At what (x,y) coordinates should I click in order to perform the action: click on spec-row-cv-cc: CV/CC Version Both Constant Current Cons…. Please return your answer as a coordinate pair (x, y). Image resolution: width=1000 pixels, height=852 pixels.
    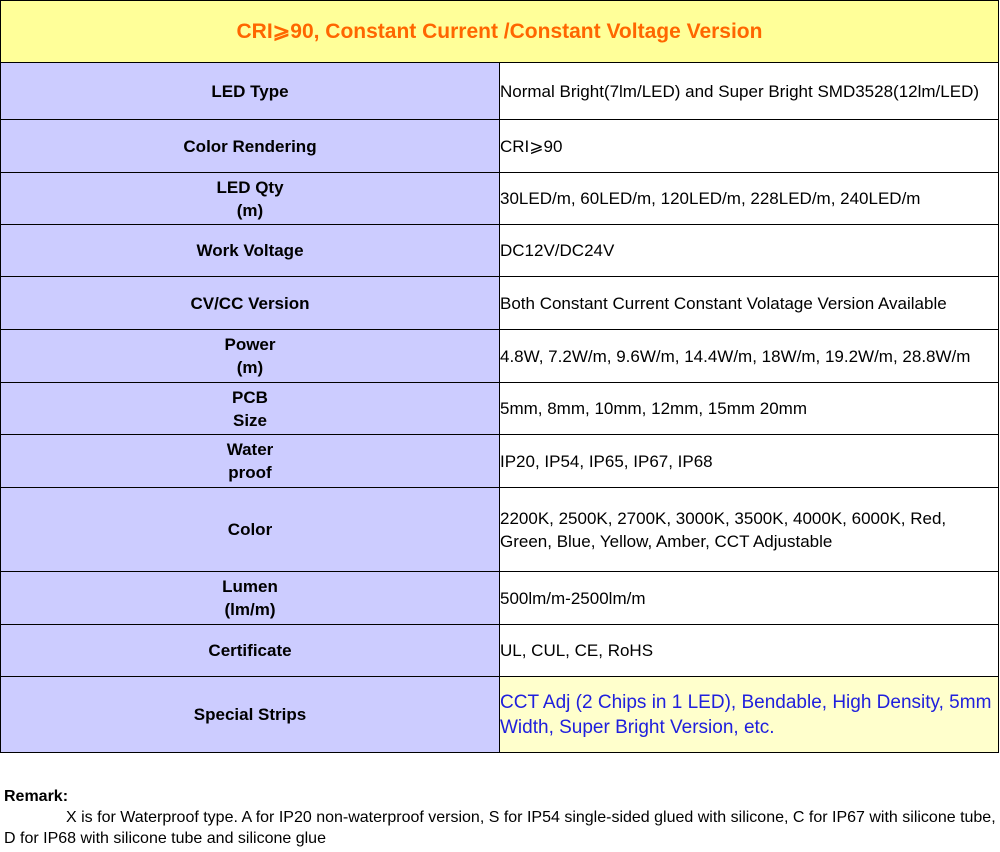
    Looking at the image, I should click on (499, 303).